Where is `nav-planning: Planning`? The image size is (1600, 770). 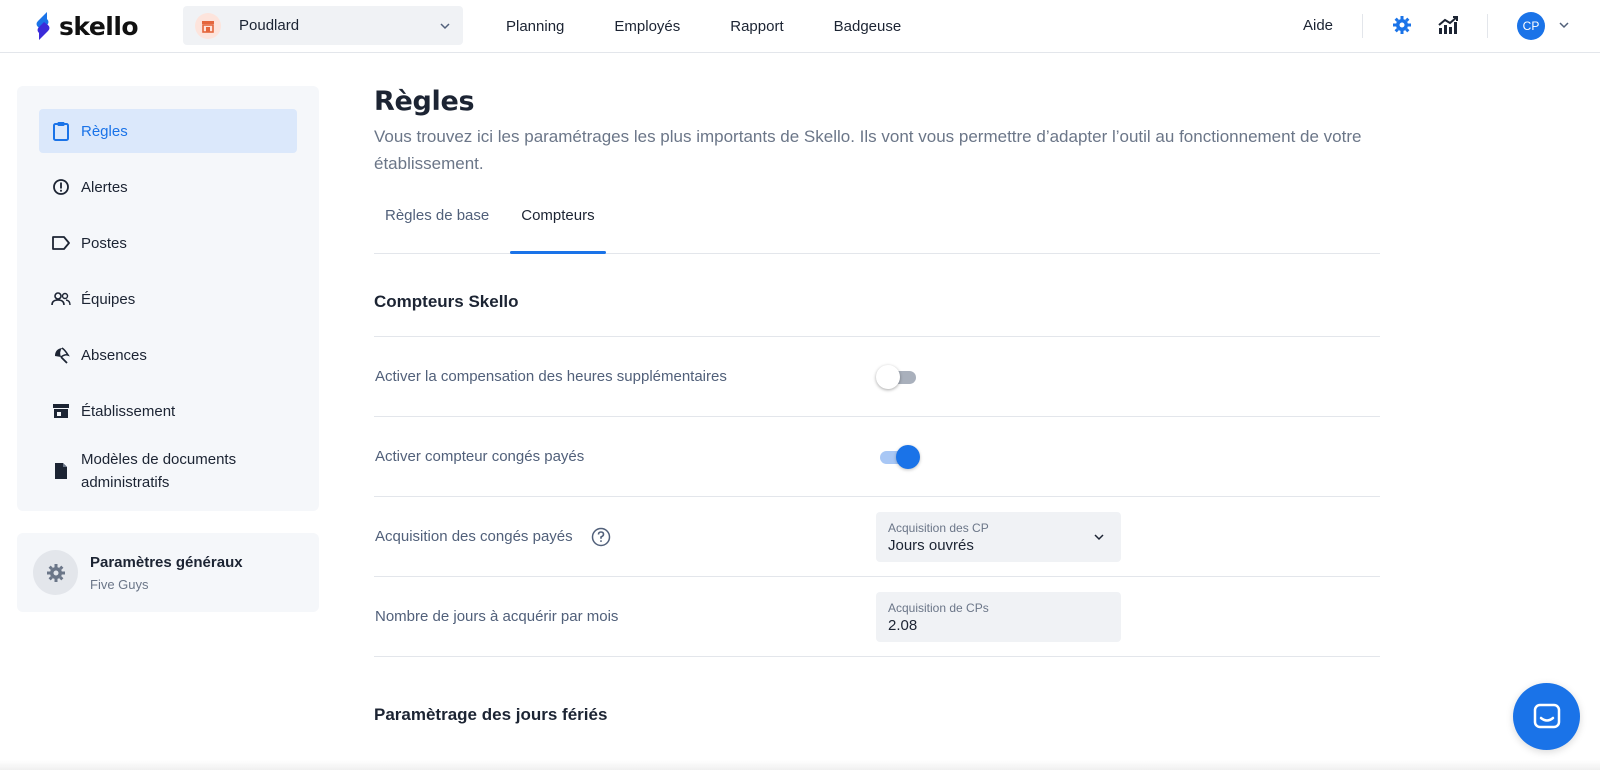
nav-planning: Planning is located at coordinates (535, 26).